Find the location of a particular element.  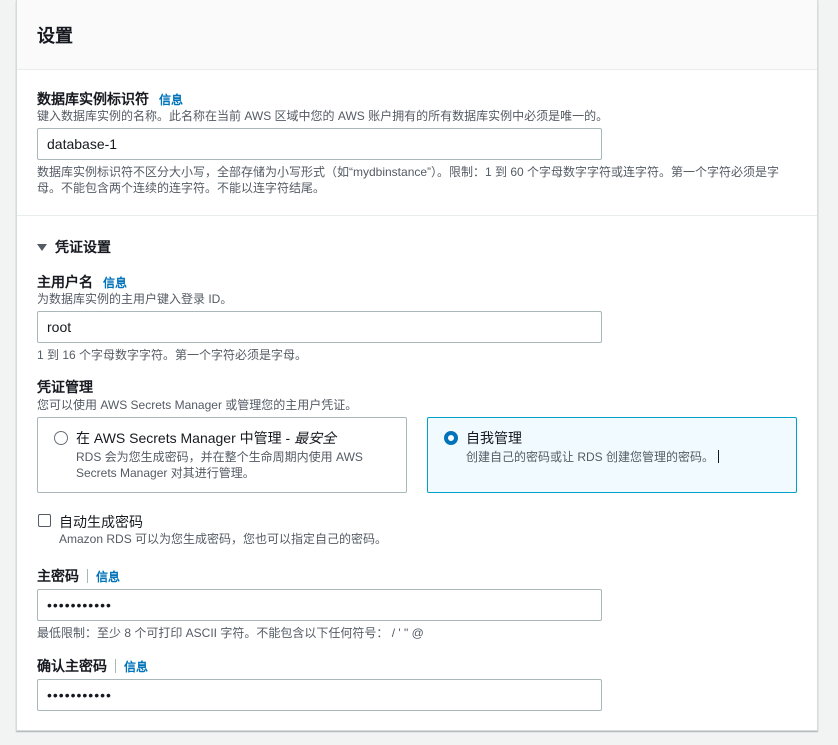

master-username-info-link: 信息 is located at coordinates (115, 283).